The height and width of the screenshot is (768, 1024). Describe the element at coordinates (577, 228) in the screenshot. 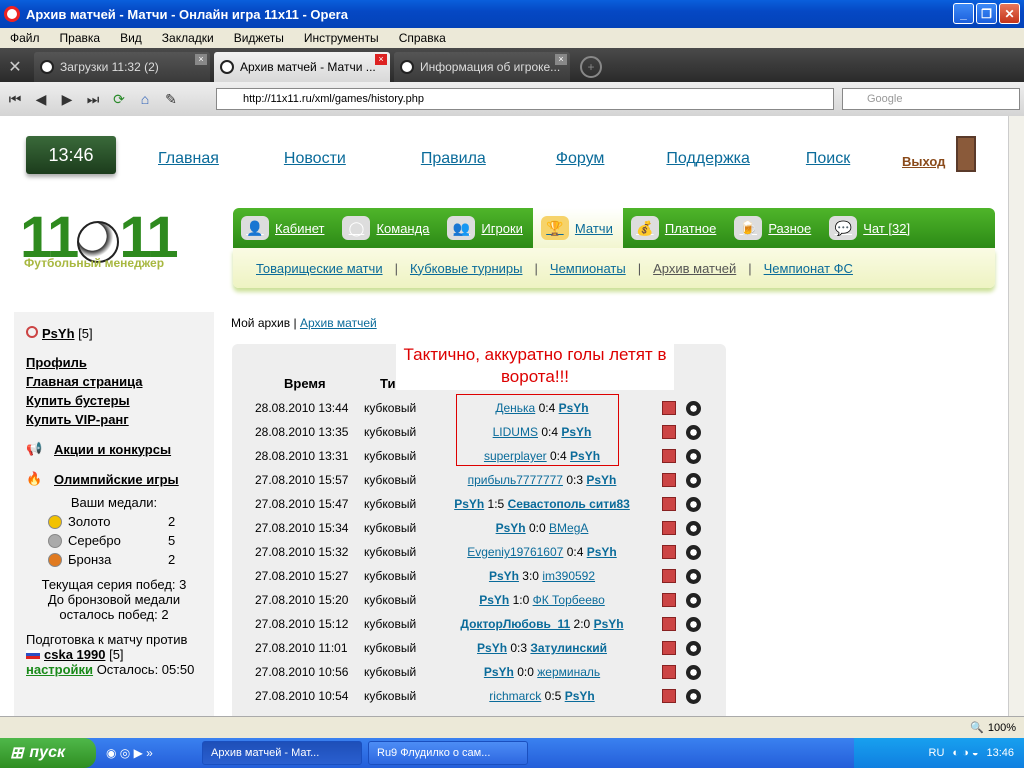

I see `nav-matches: 🏆 Матчи` at that location.